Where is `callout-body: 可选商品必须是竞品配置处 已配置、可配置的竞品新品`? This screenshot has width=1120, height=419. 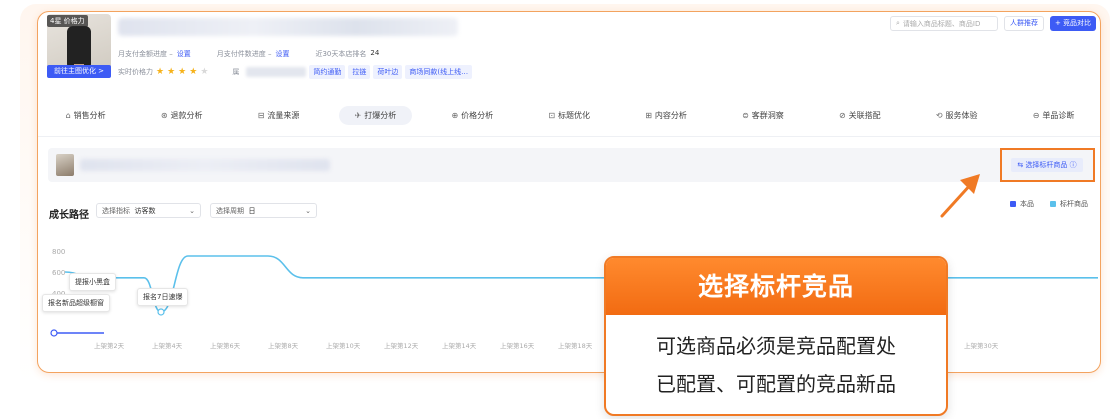
callout-body: 可选商品必须是竞品配置处 已配置、可配置的竞品新品 is located at coordinates (776, 359).